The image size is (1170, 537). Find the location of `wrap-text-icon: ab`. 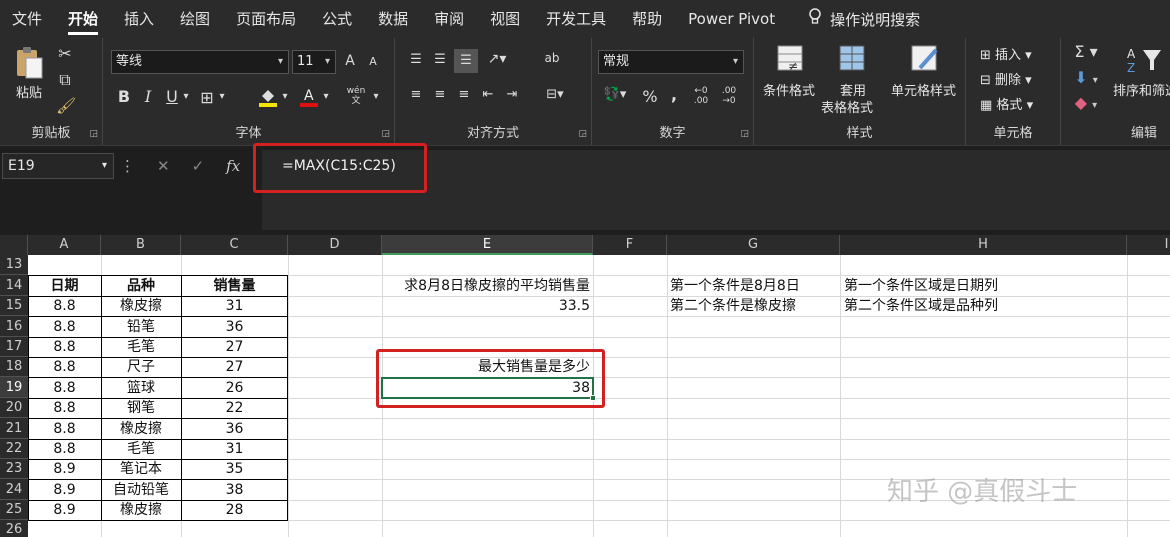

wrap-text-icon: ab is located at coordinates (552, 58).